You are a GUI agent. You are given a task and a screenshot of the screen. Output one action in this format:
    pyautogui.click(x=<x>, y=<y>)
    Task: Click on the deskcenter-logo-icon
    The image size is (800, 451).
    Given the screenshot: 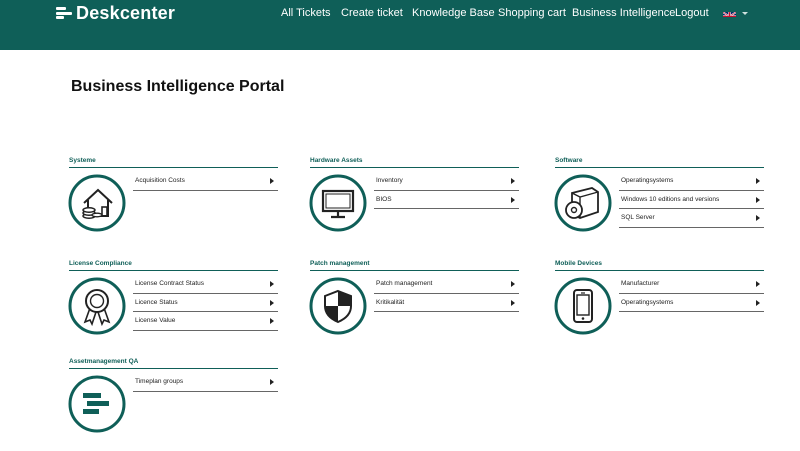 What is the action you would take?
    pyautogui.click(x=64, y=13)
    